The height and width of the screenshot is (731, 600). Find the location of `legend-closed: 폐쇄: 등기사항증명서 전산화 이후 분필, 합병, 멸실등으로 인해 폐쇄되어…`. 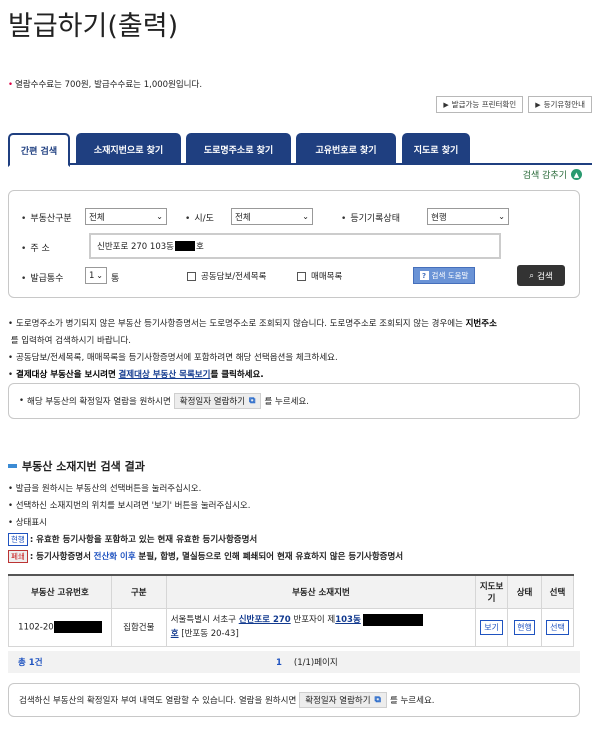

legend-closed: 폐쇄: 등기사항증명서 전산화 이후 분필, 합병, 멸실등으로 인해 폐쇄되어… is located at coordinates (300, 557).